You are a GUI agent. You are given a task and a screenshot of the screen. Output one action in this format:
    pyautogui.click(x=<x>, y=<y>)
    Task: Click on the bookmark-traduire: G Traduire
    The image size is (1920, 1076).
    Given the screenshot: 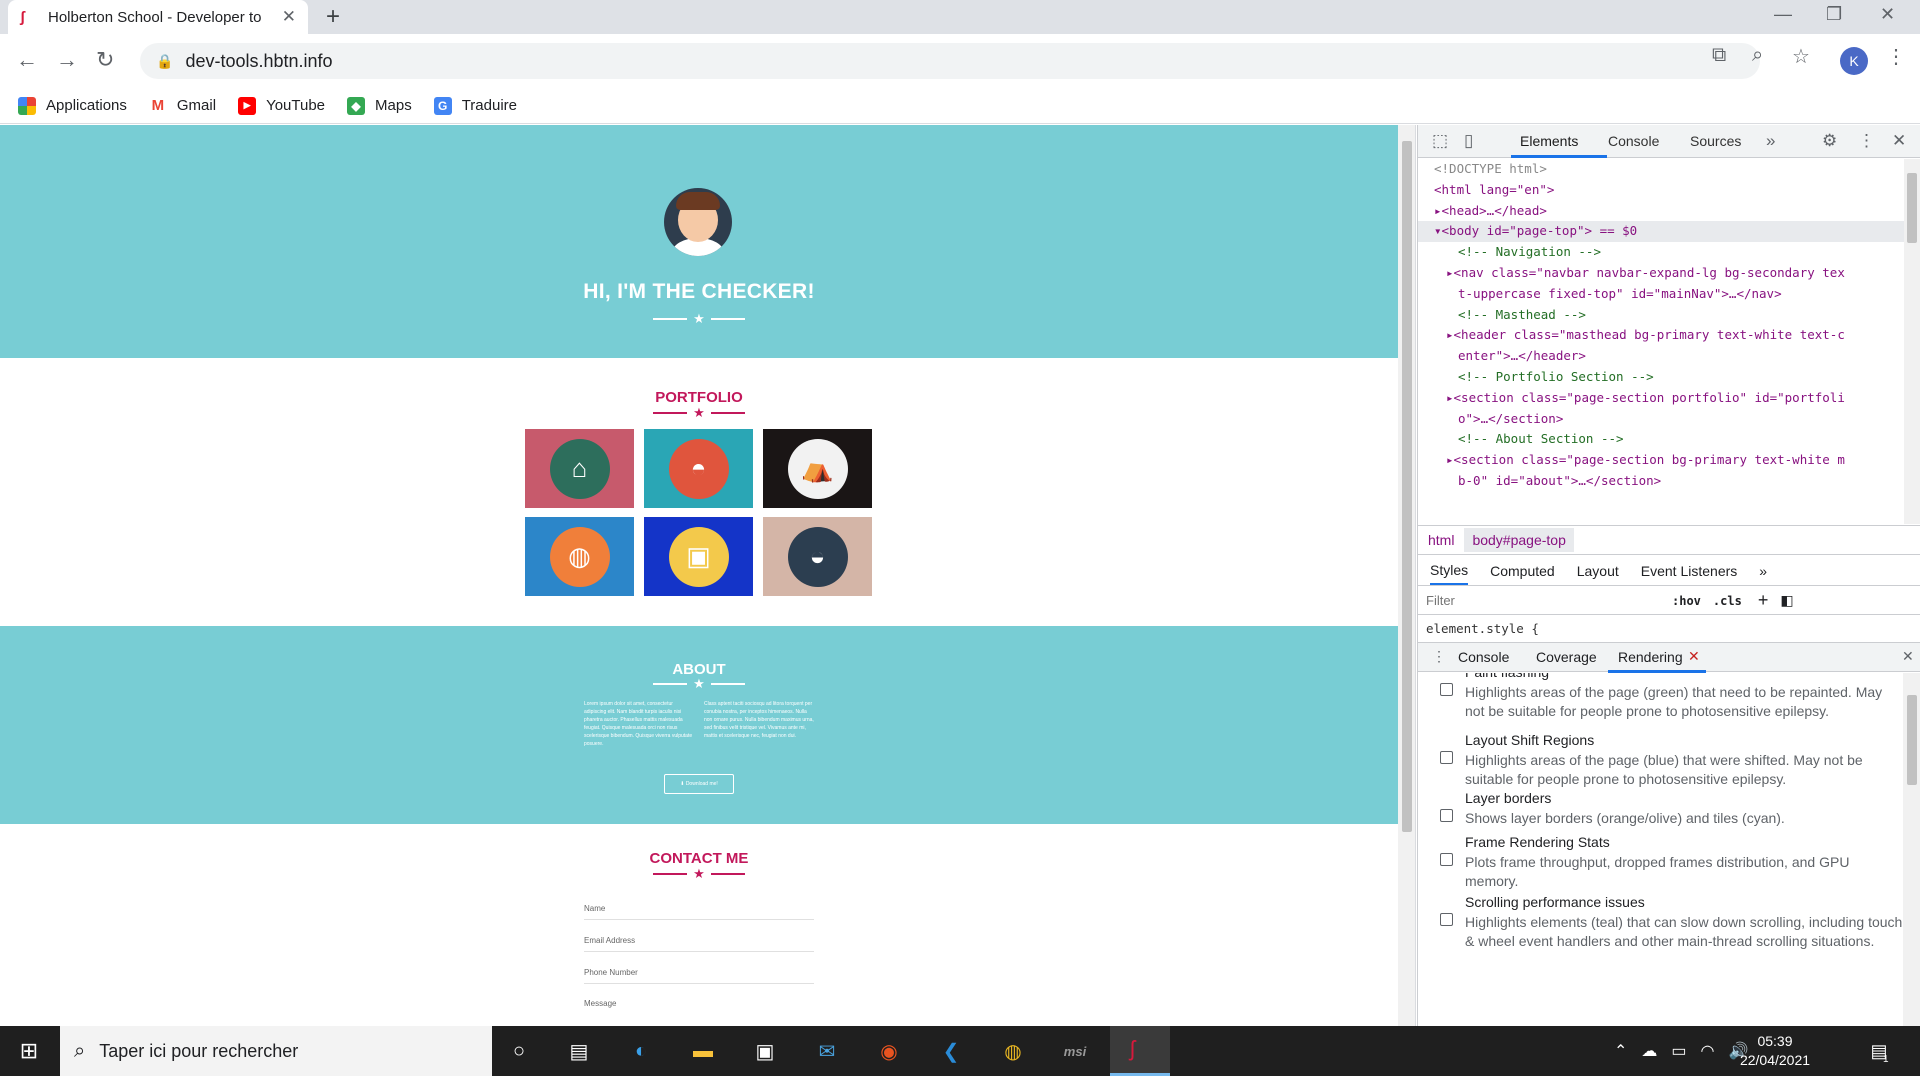 What is the action you would take?
    pyautogui.click(x=475, y=105)
    